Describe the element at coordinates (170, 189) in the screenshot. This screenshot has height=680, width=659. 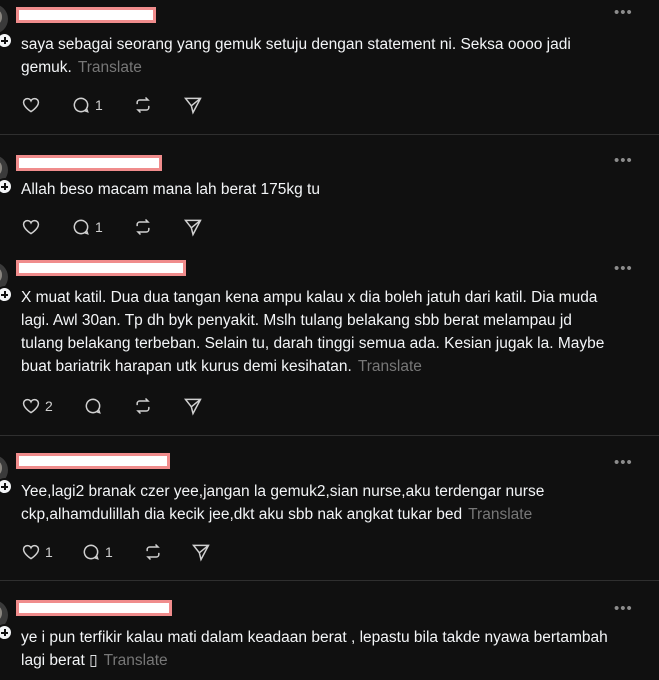
I see `post-text-content: Allah beso macam mana lah berat 175kg tu` at that location.